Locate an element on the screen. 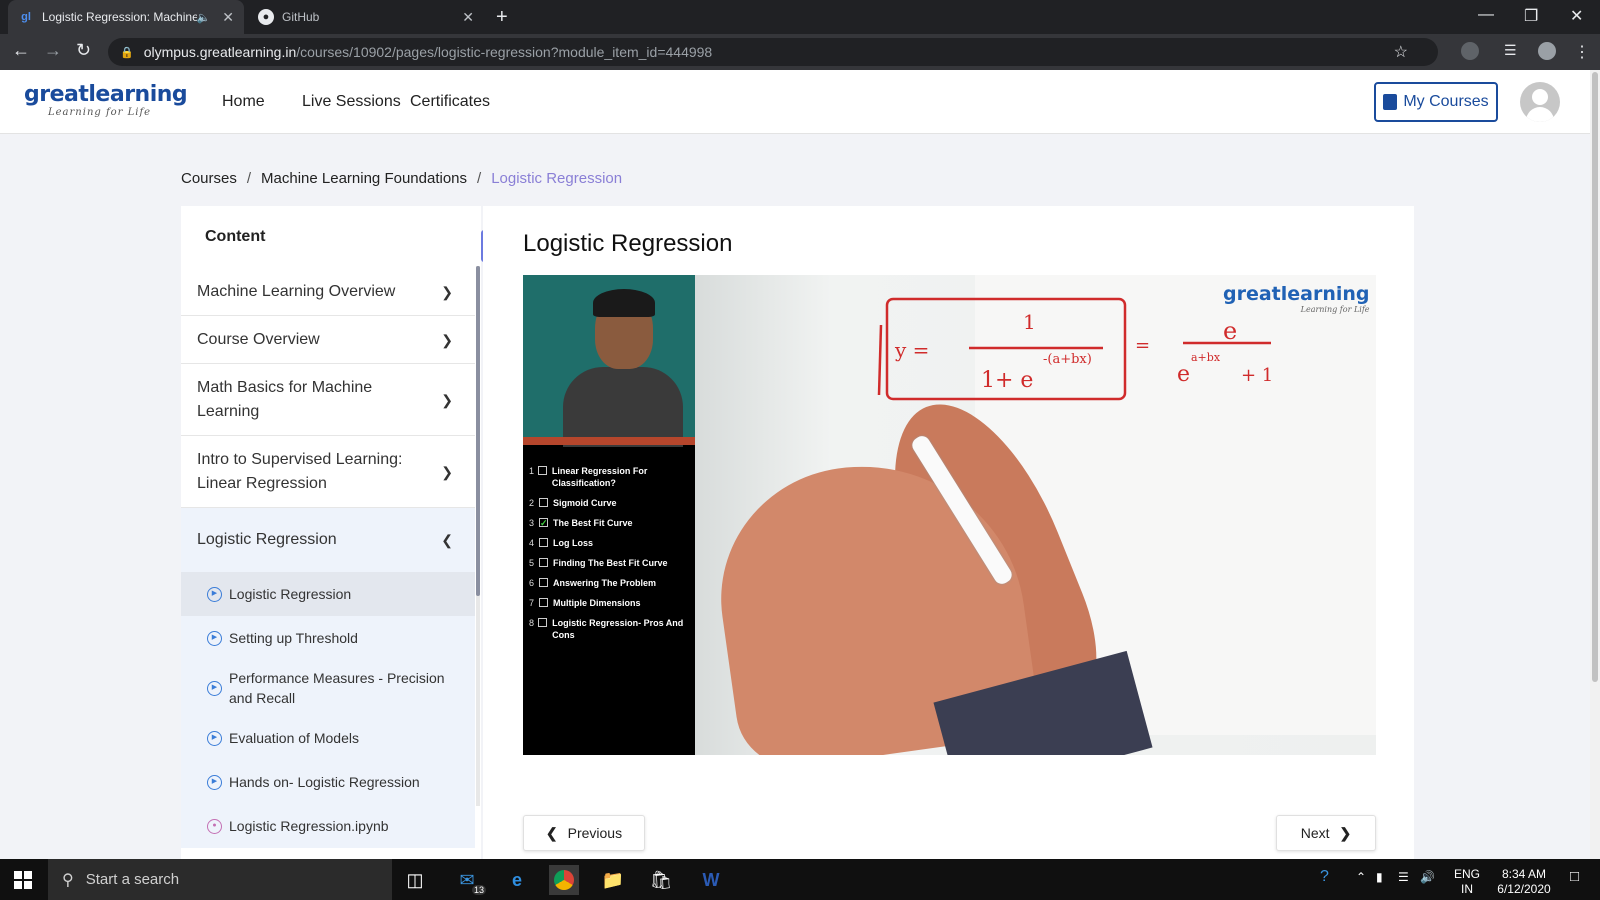  windows-start-icon is located at coordinates (23, 880).